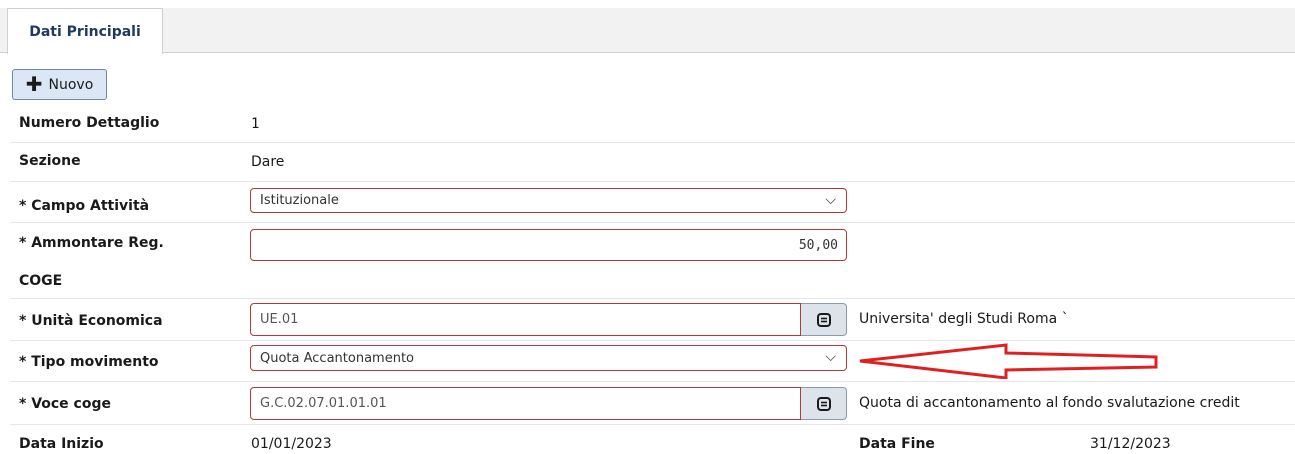 This screenshot has height=454, width=1295. What do you see at coordinates (647, 31) in the screenshot?
I see `tab-bar: Dati Principali` at bounding box center [647, 31].